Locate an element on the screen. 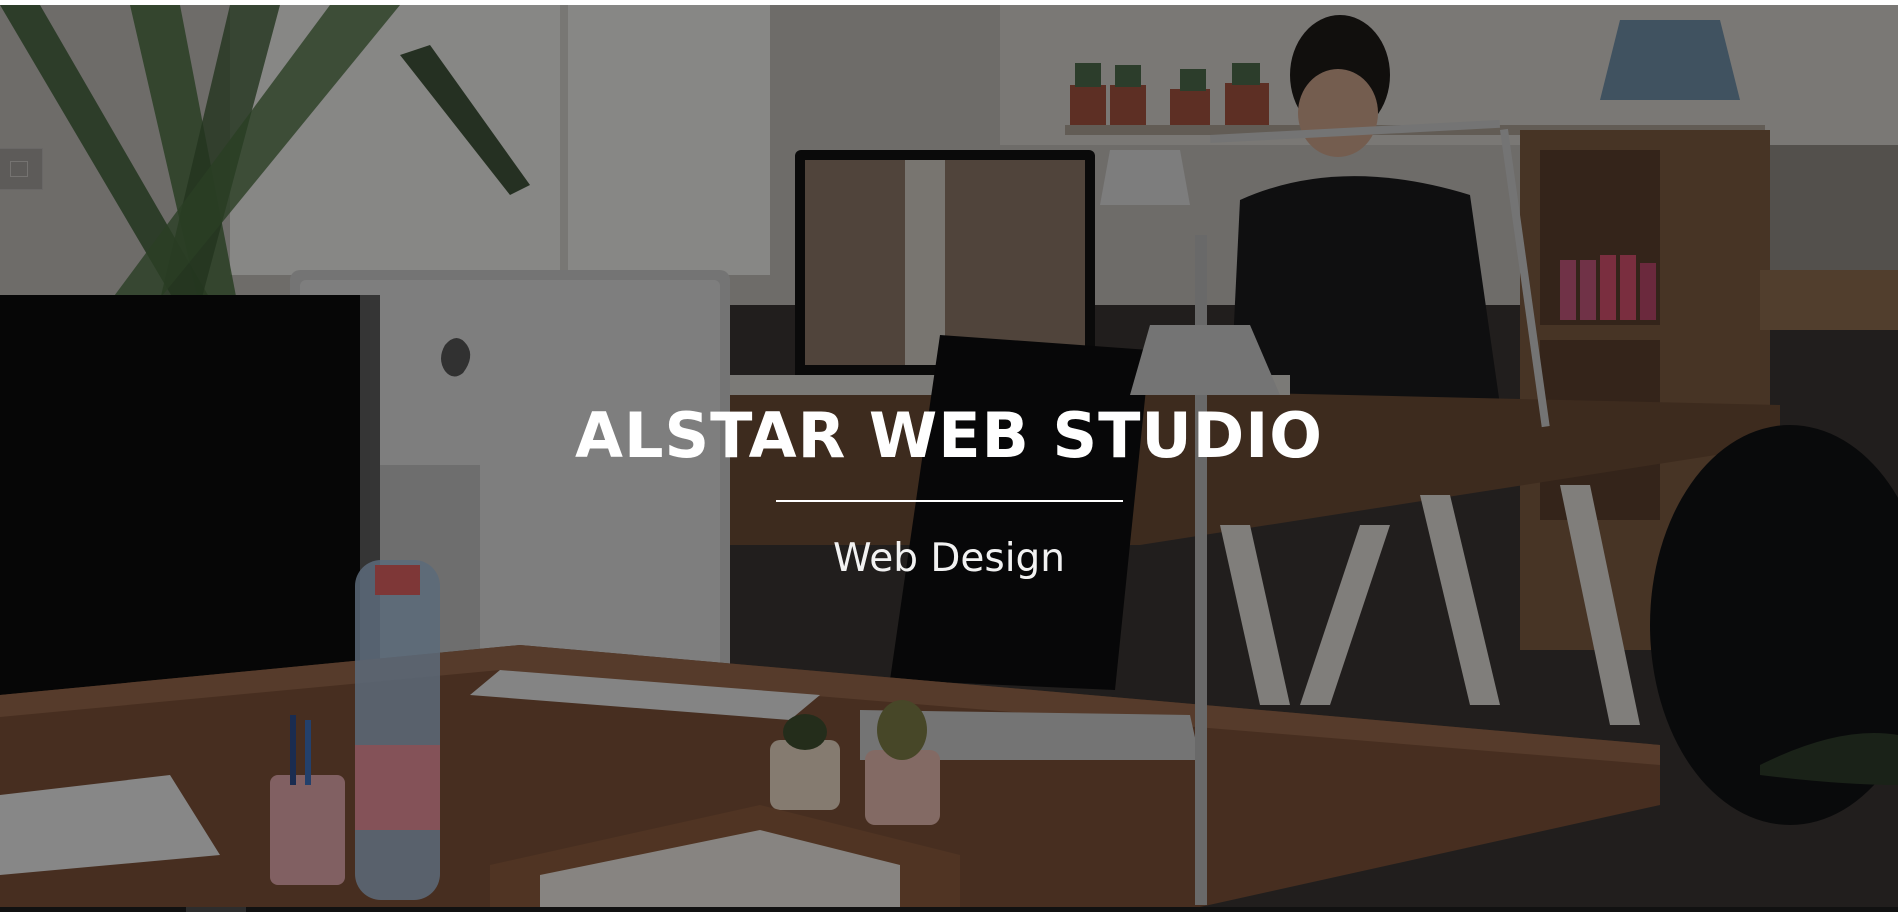 The width and height of the screenshot is (1898, 912). hero-subtitle: Web Design is located at coordinates (949, 558).